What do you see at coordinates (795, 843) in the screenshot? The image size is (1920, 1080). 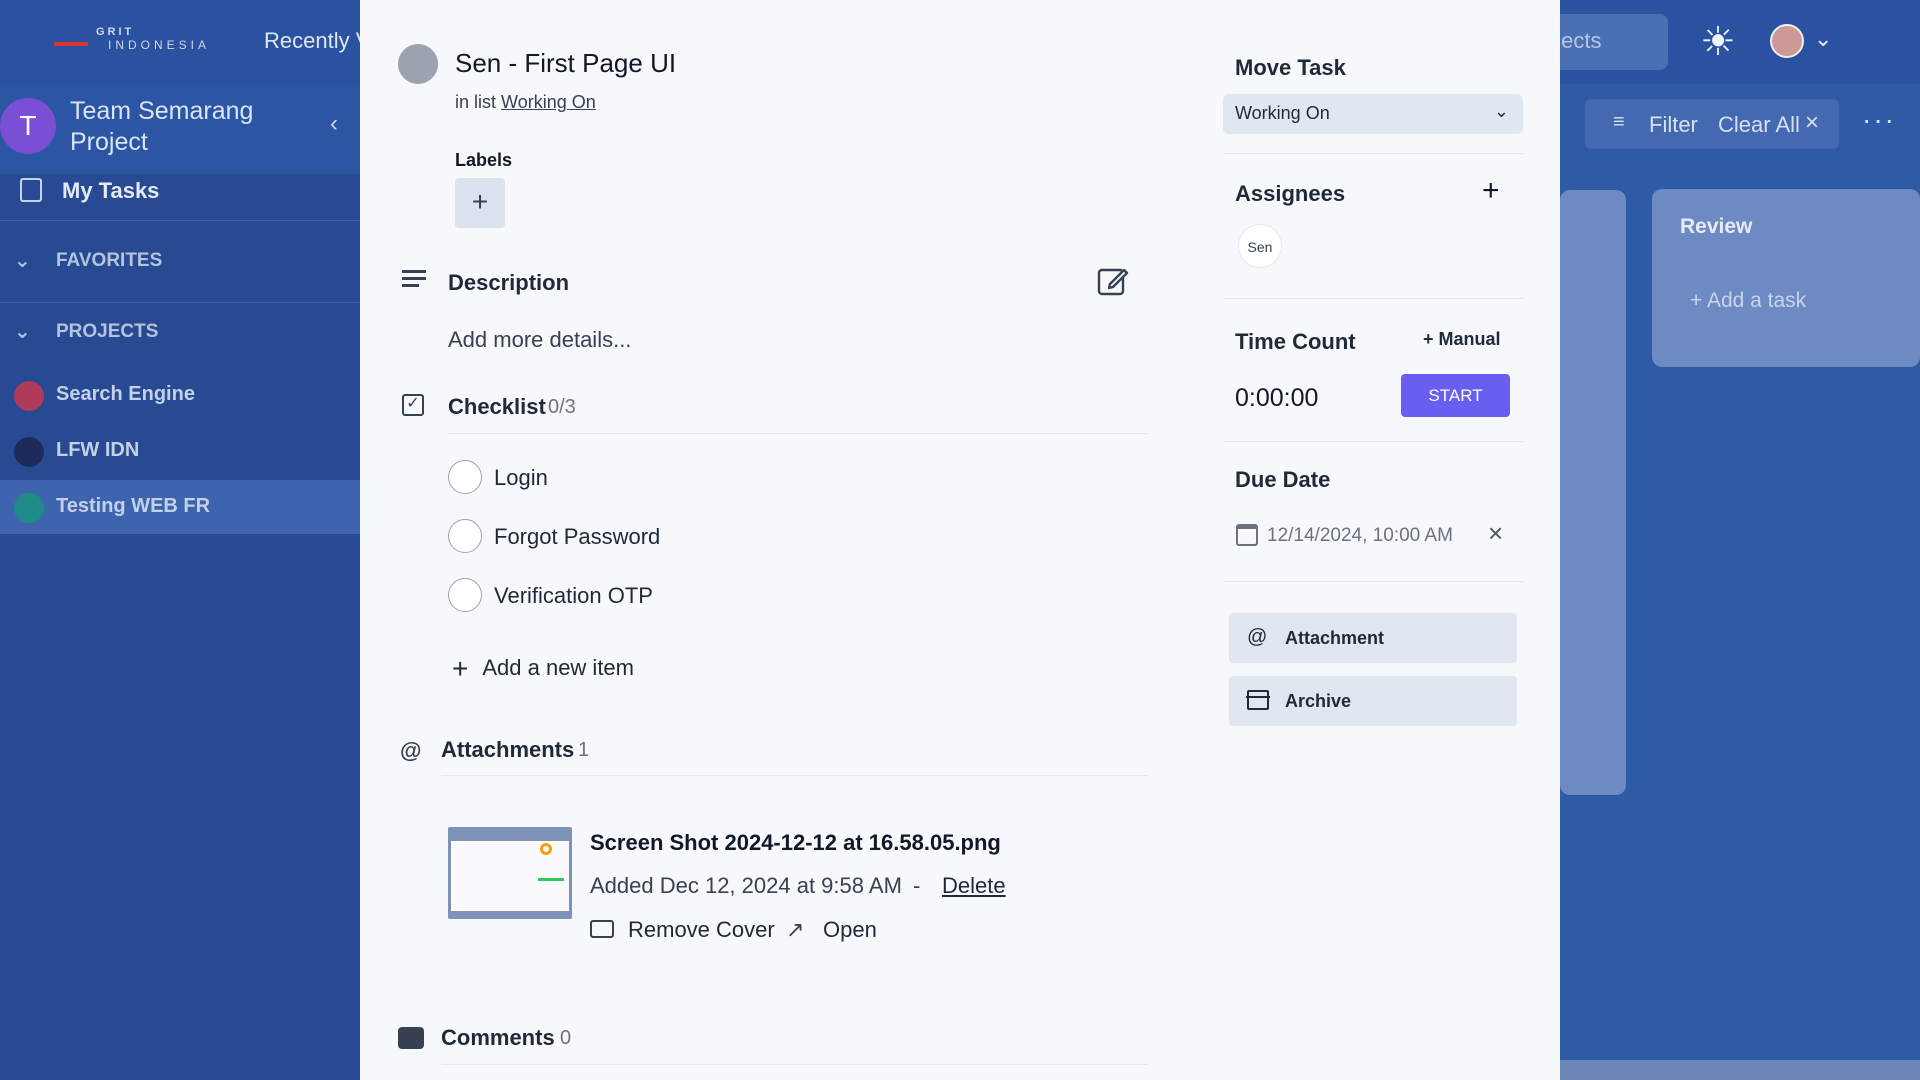 I see `attachment-filename: Screen Shot 2024-12-12 at 16.58.05.png` at bounding box center [795, 843].